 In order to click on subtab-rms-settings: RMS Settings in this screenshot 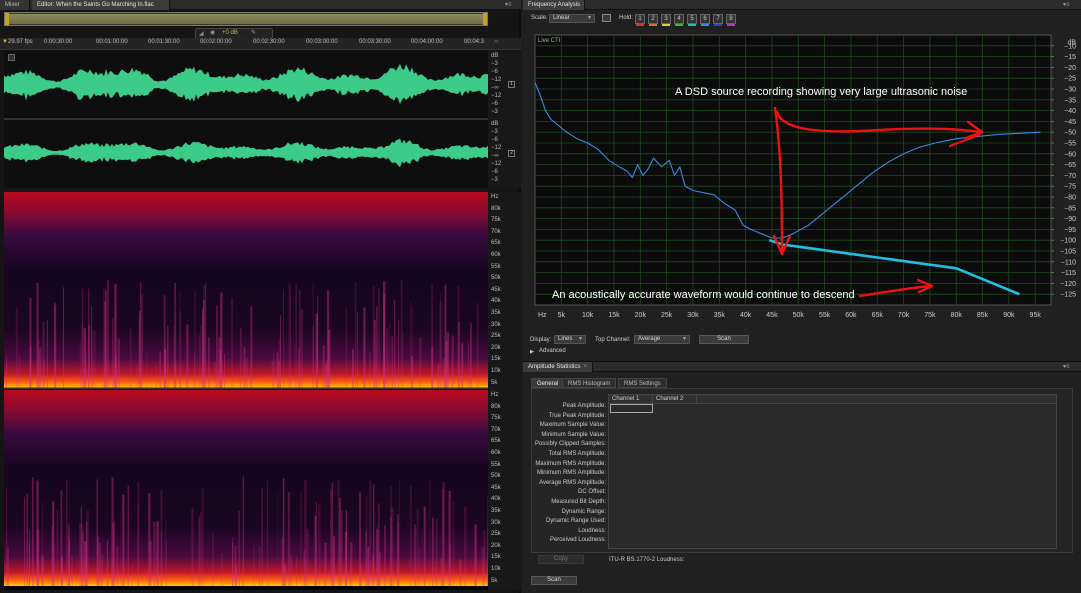, I will do `click(642, 383)`.